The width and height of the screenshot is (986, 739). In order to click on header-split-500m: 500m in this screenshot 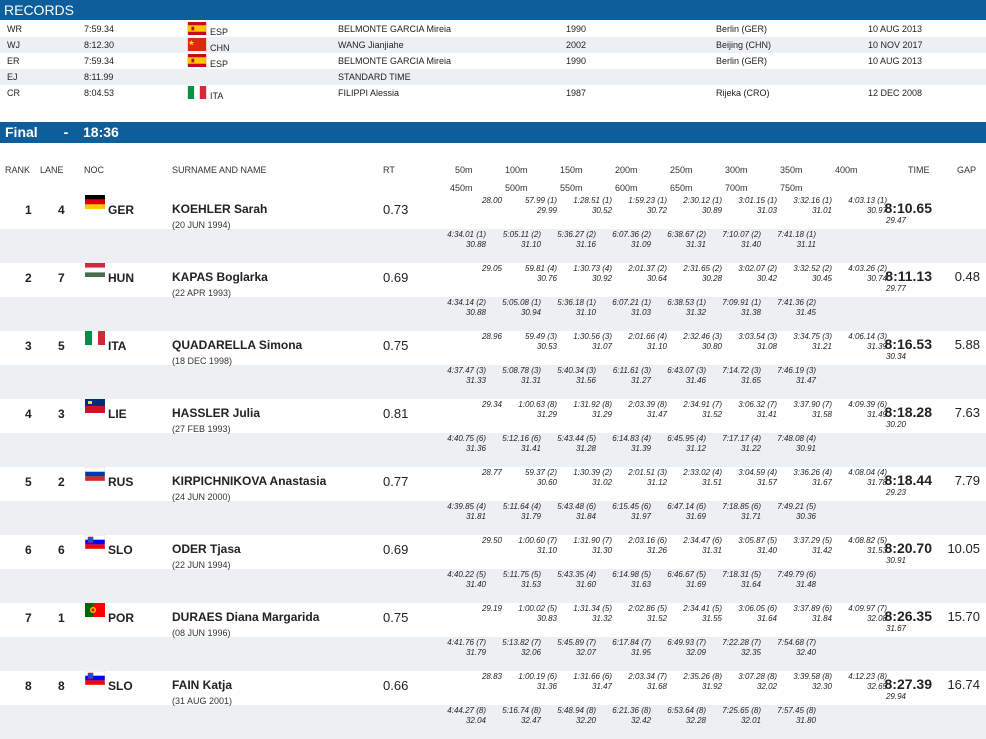, I will do `click(516, 188)`.